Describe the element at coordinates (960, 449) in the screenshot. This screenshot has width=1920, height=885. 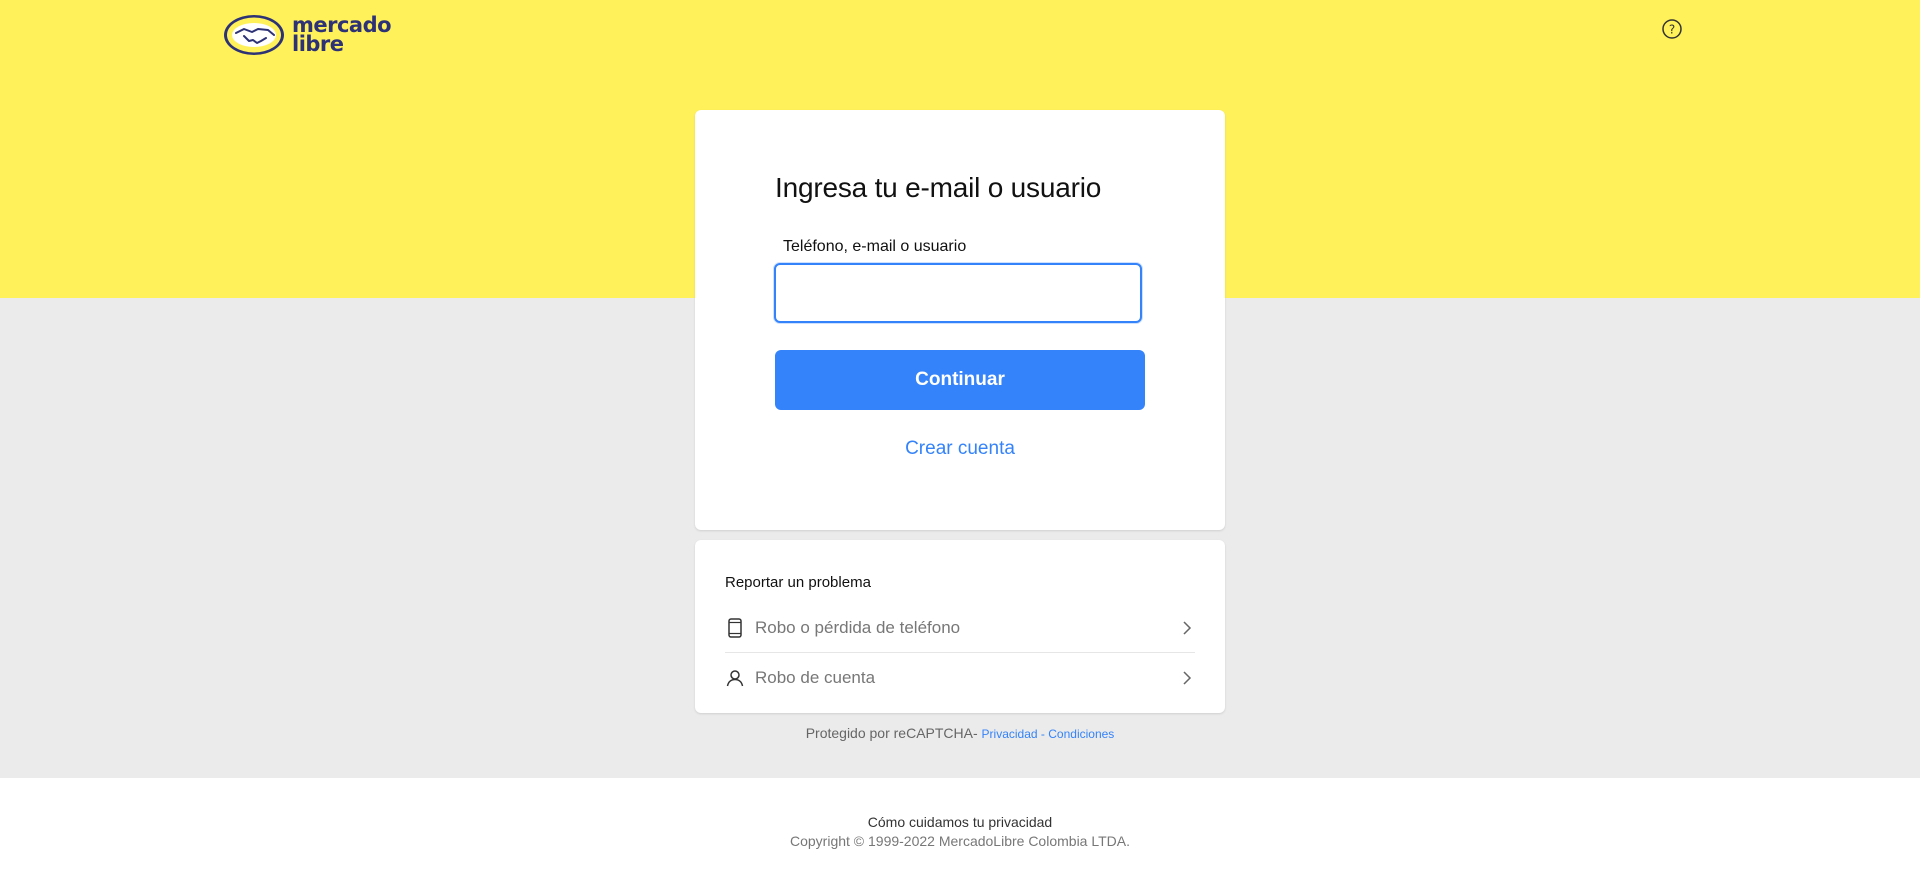
I see `create-account-link: Crear cuenta` at that location.